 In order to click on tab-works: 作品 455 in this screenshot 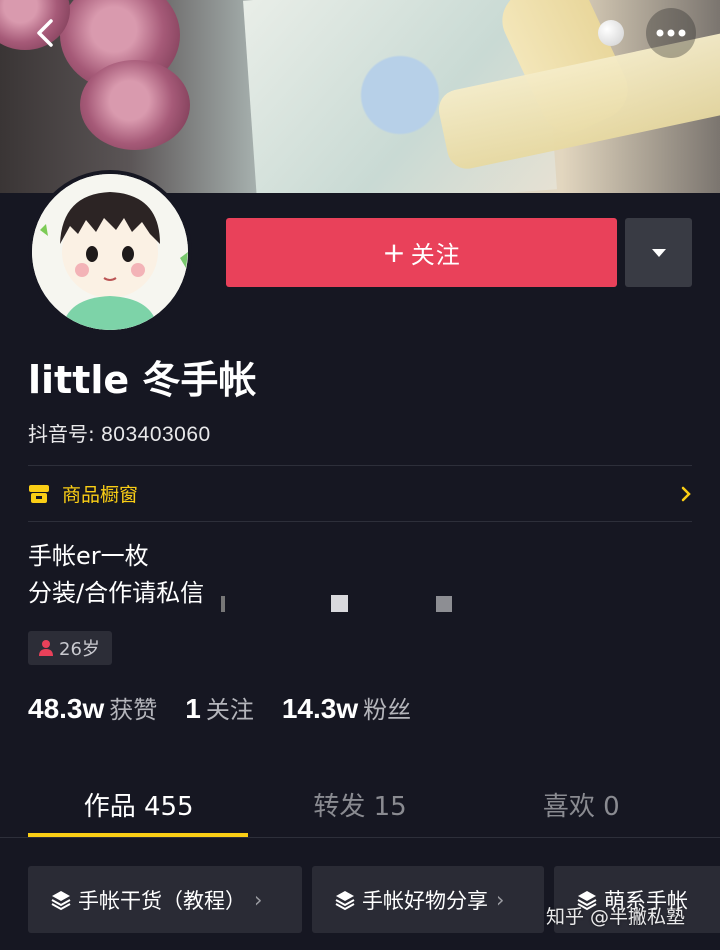, I will do `click(138, 807)`.